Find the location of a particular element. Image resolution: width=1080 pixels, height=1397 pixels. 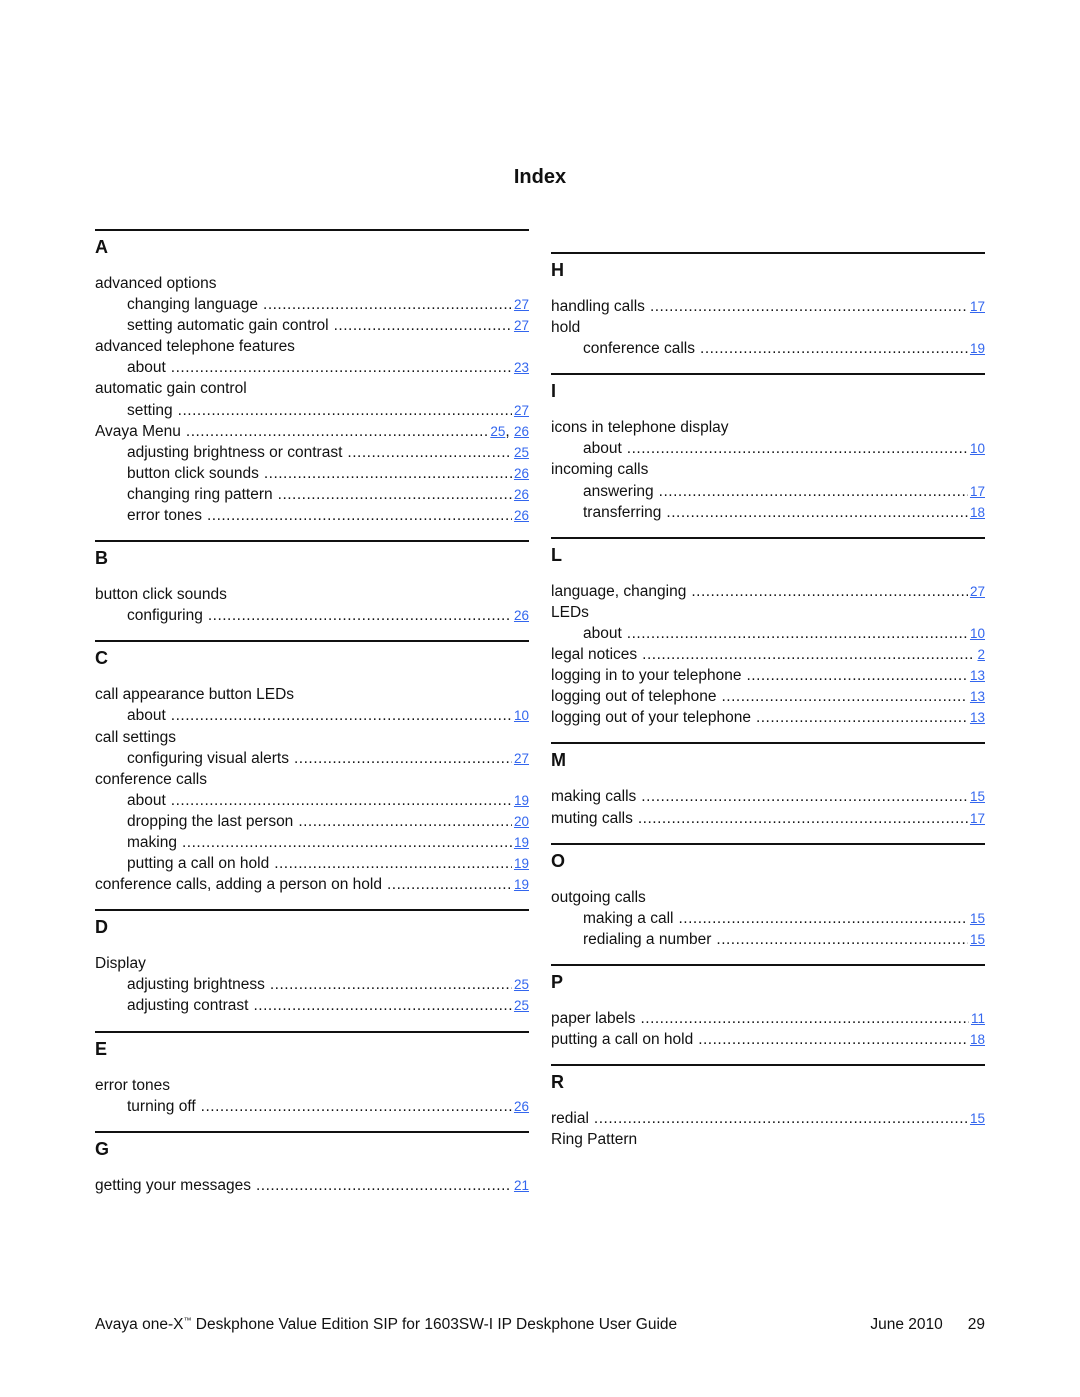

page-link: 2 is located at coordinates (981, 654).